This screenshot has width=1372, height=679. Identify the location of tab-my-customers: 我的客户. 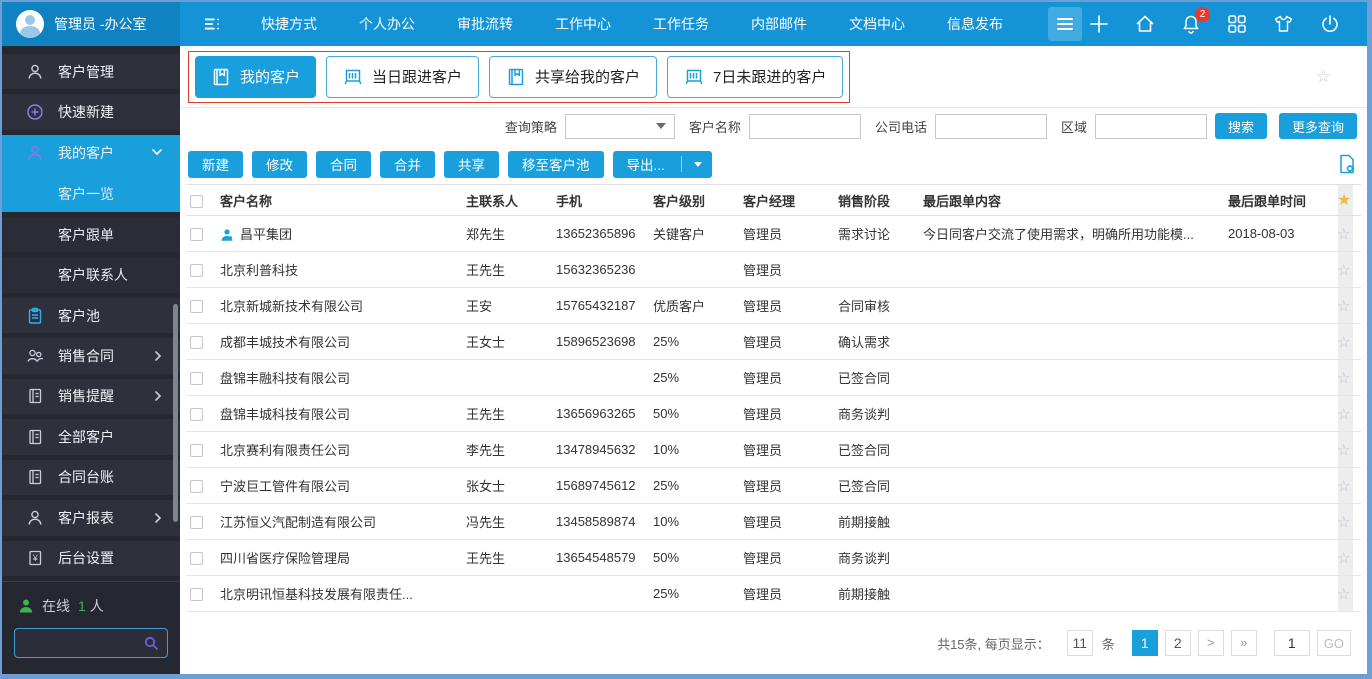
(256, 76).